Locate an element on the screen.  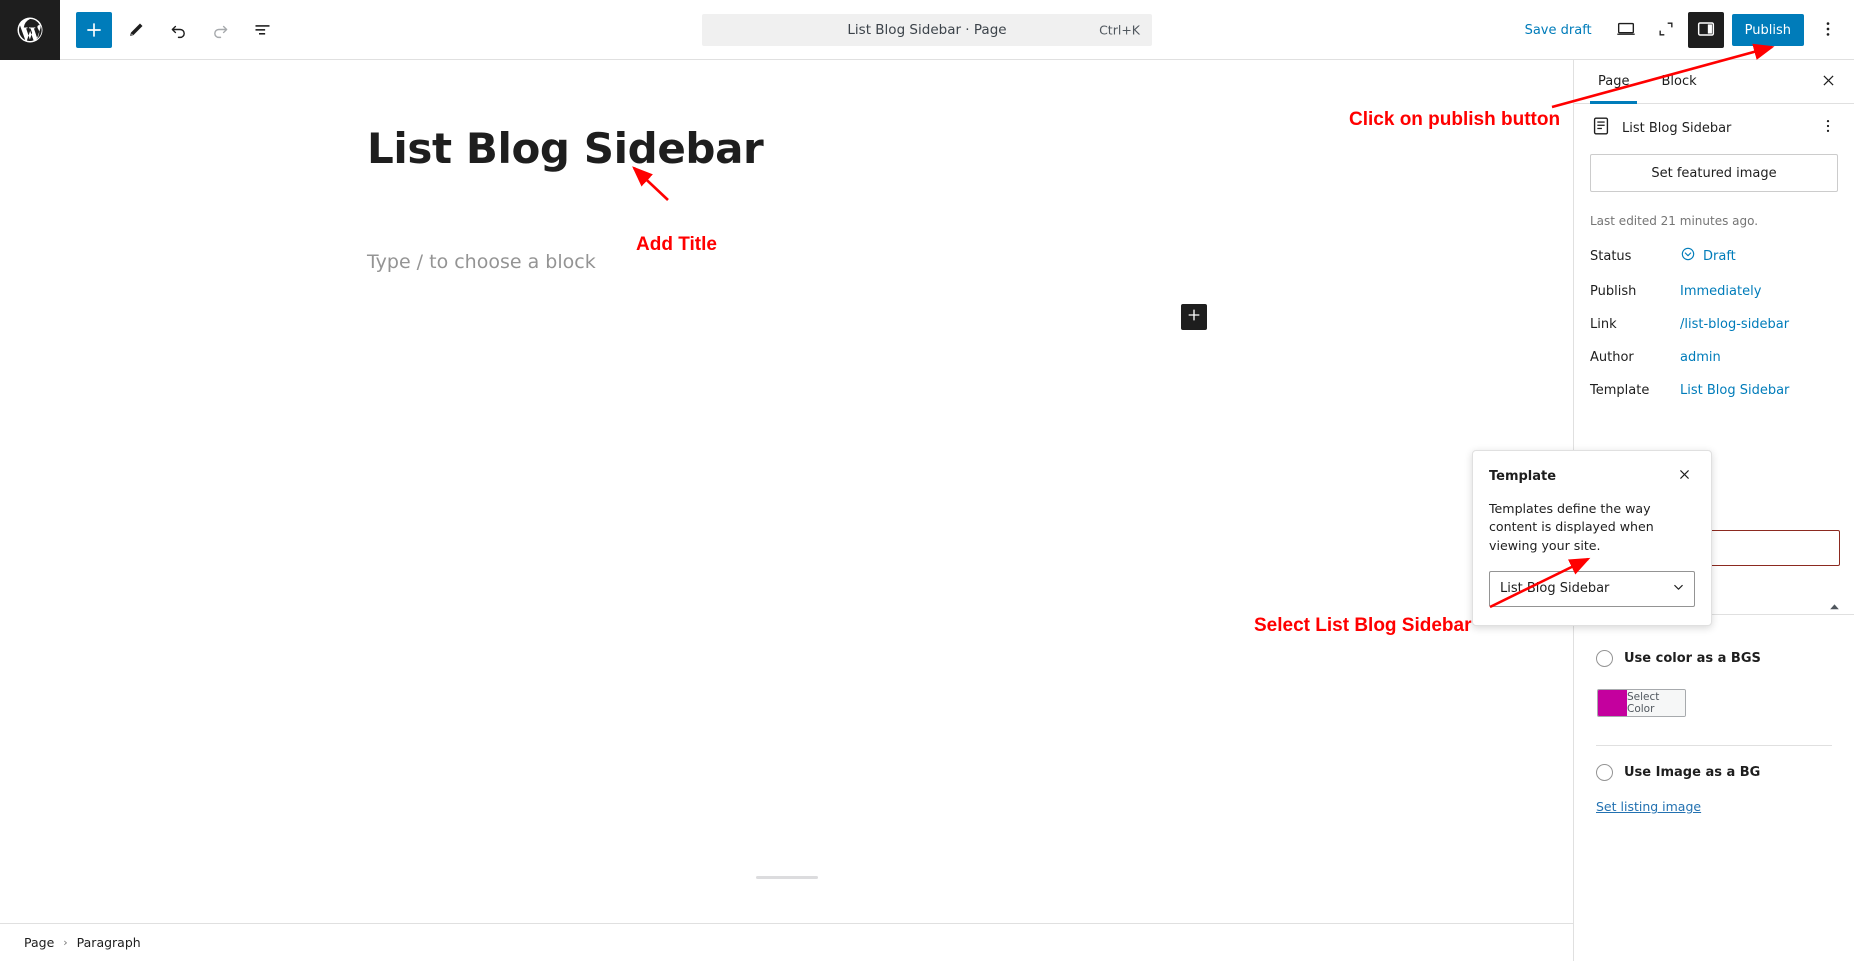
document-overview-button is located at coordinates (262, 30).